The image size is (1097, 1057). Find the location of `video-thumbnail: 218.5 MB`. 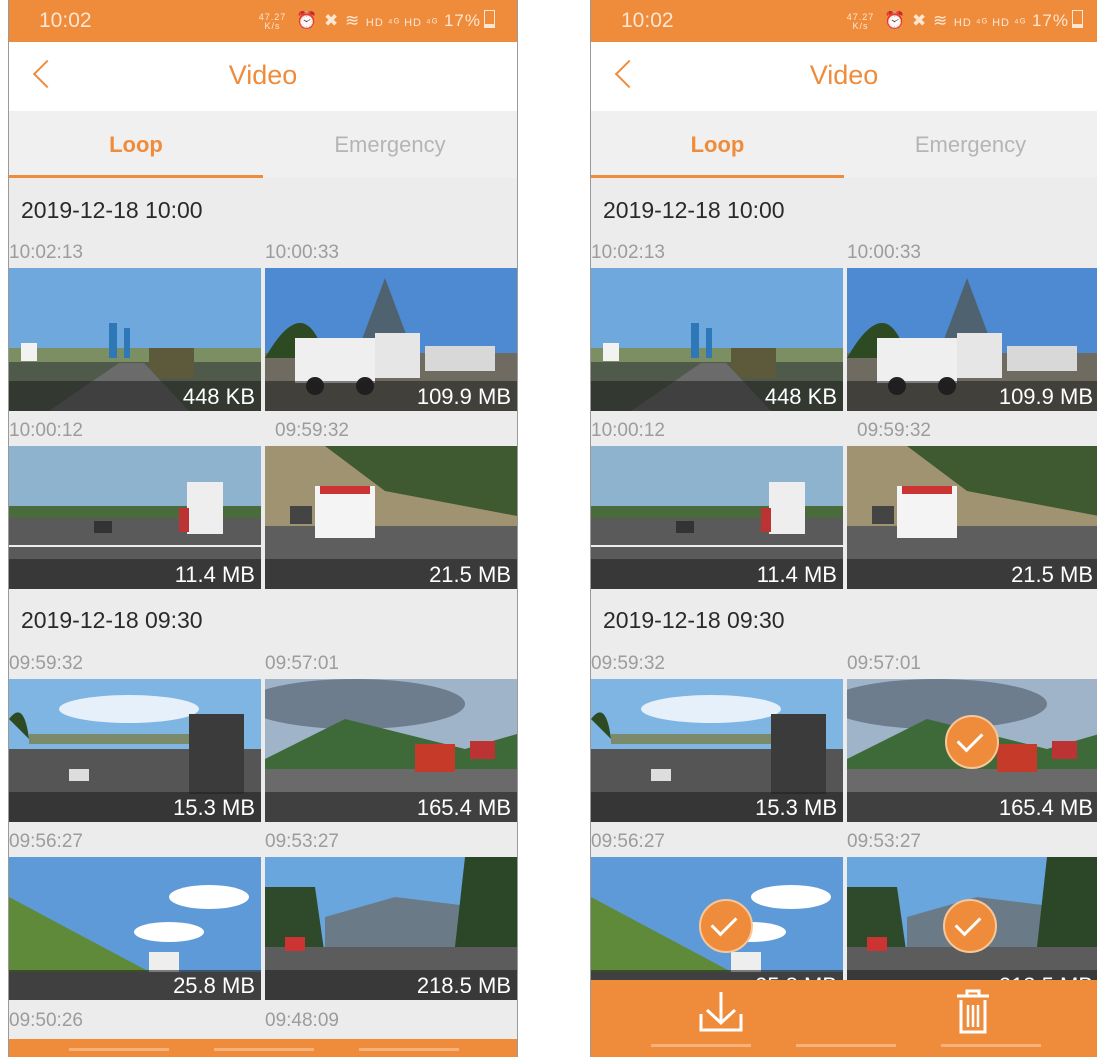

video-thumbnail: 218.5 MB is located at coordinates (391, 928).